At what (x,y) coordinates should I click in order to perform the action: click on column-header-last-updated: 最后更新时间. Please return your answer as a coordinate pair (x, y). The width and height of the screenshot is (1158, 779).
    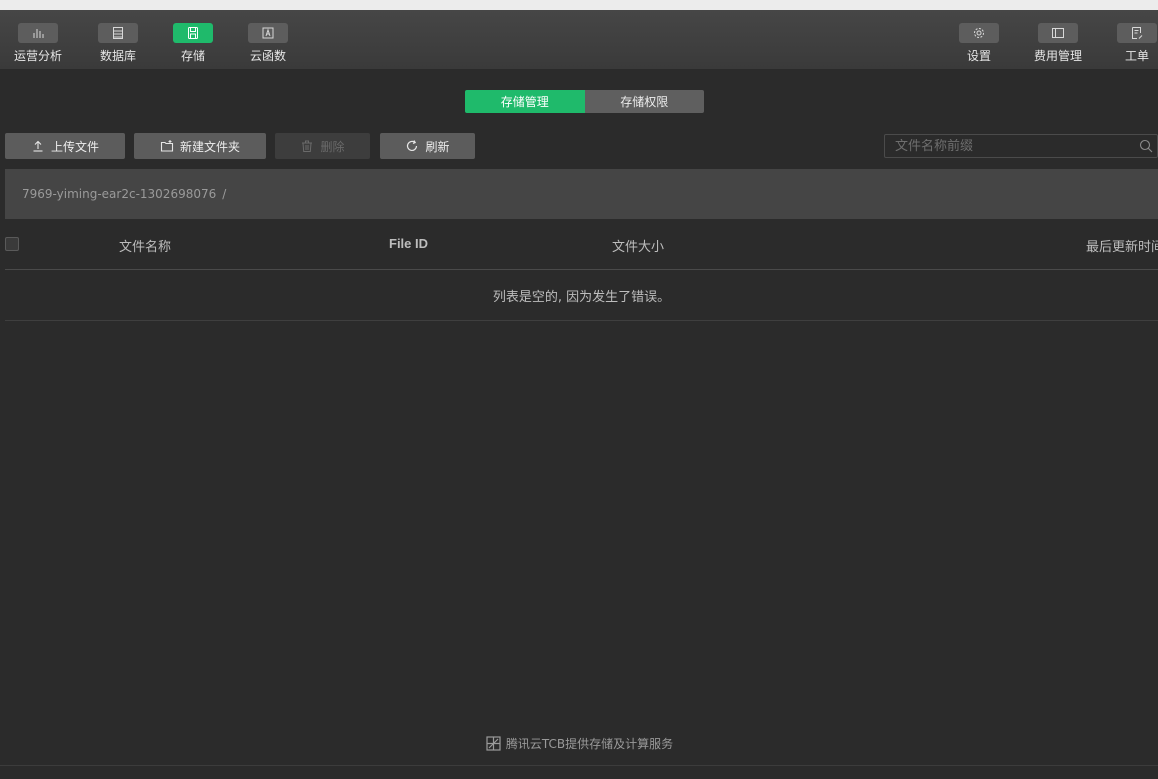
    Looking at the image, I should click on (1122, 245).